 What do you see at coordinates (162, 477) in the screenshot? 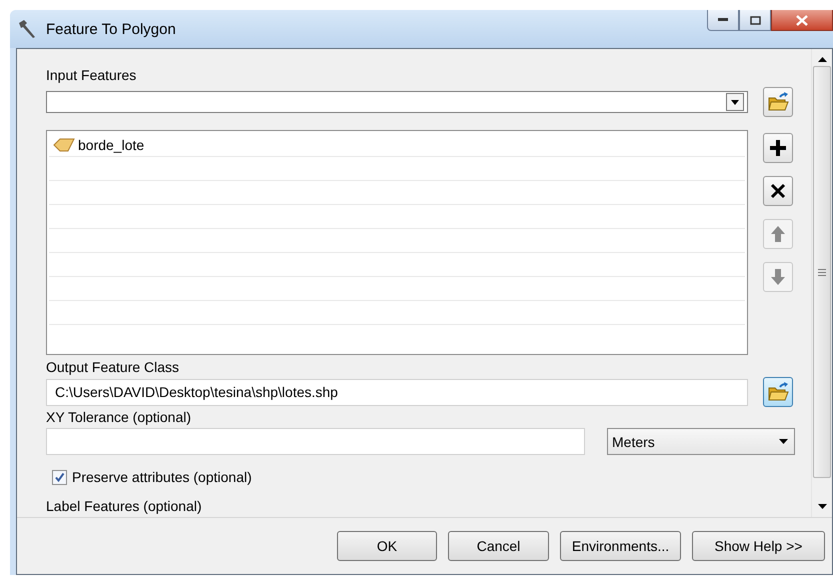
I see `checkbox-label: Preserve attributes (optional)` at bounding box center [162, 477].